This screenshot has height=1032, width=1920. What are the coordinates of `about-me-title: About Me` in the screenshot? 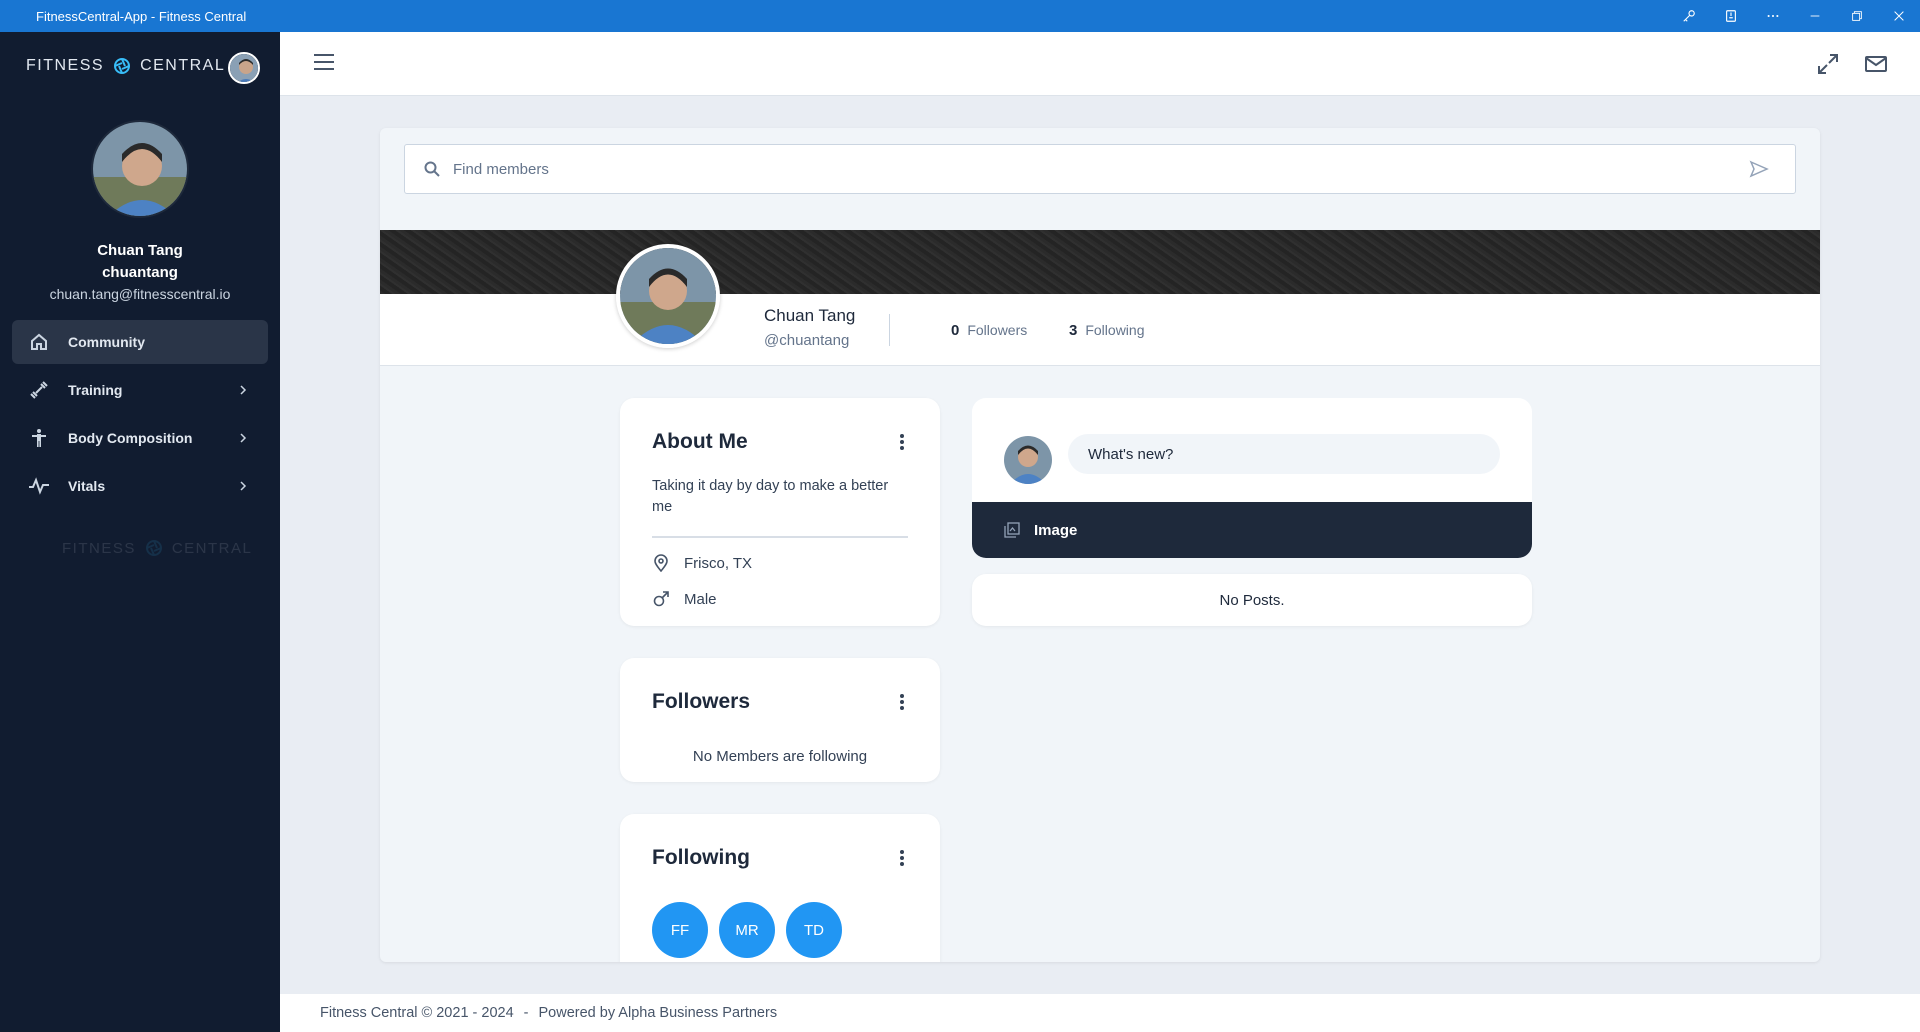 It's located at (700, 441).